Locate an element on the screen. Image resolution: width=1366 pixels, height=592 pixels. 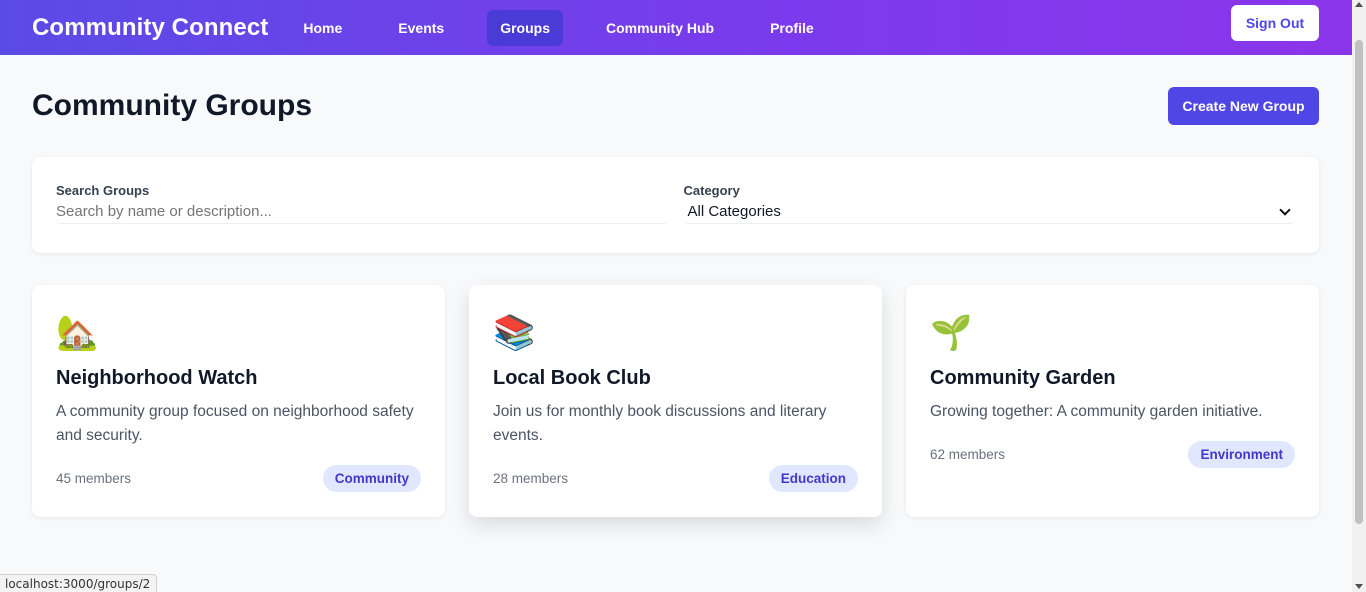
group-footer: 62 members Environment is located at coordinates (1112, 454).